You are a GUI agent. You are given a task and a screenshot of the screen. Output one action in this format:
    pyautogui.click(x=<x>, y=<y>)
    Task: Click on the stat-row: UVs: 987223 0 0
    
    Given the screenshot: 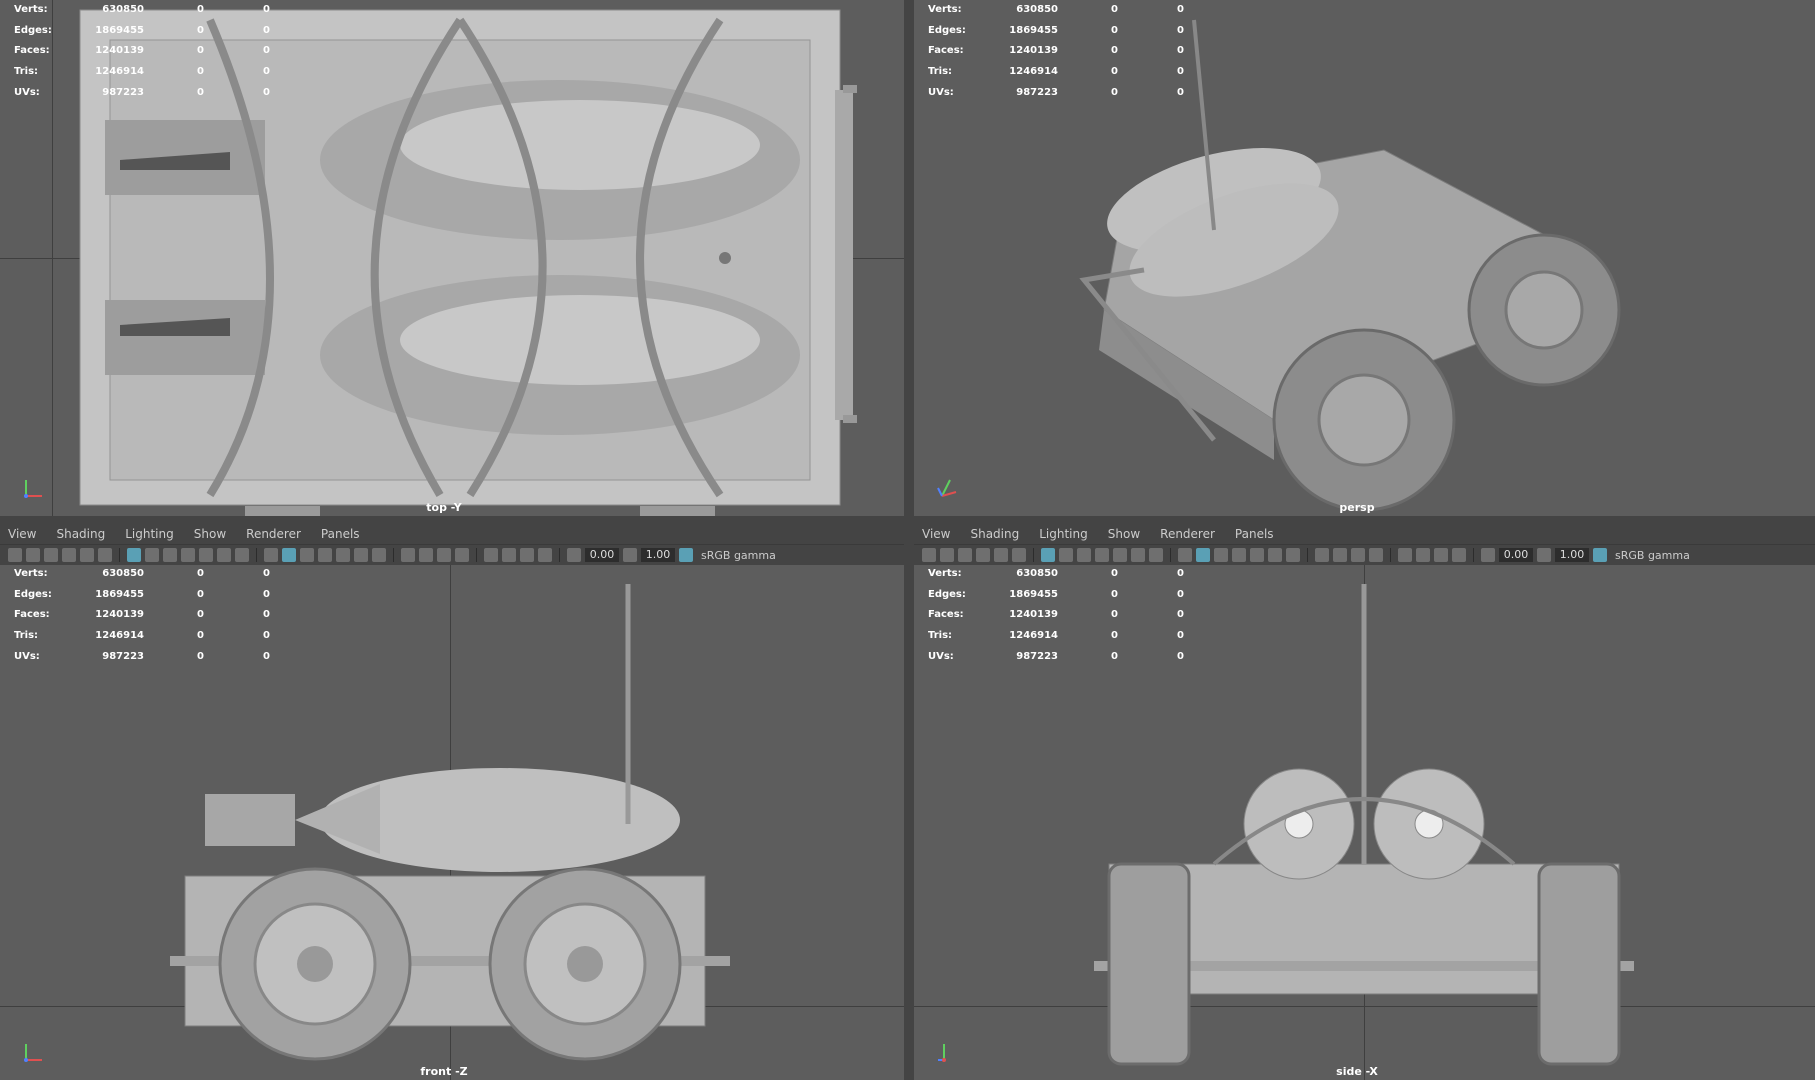 What is the action you would take?
    pyautogui.click(x=142, y=93)
    